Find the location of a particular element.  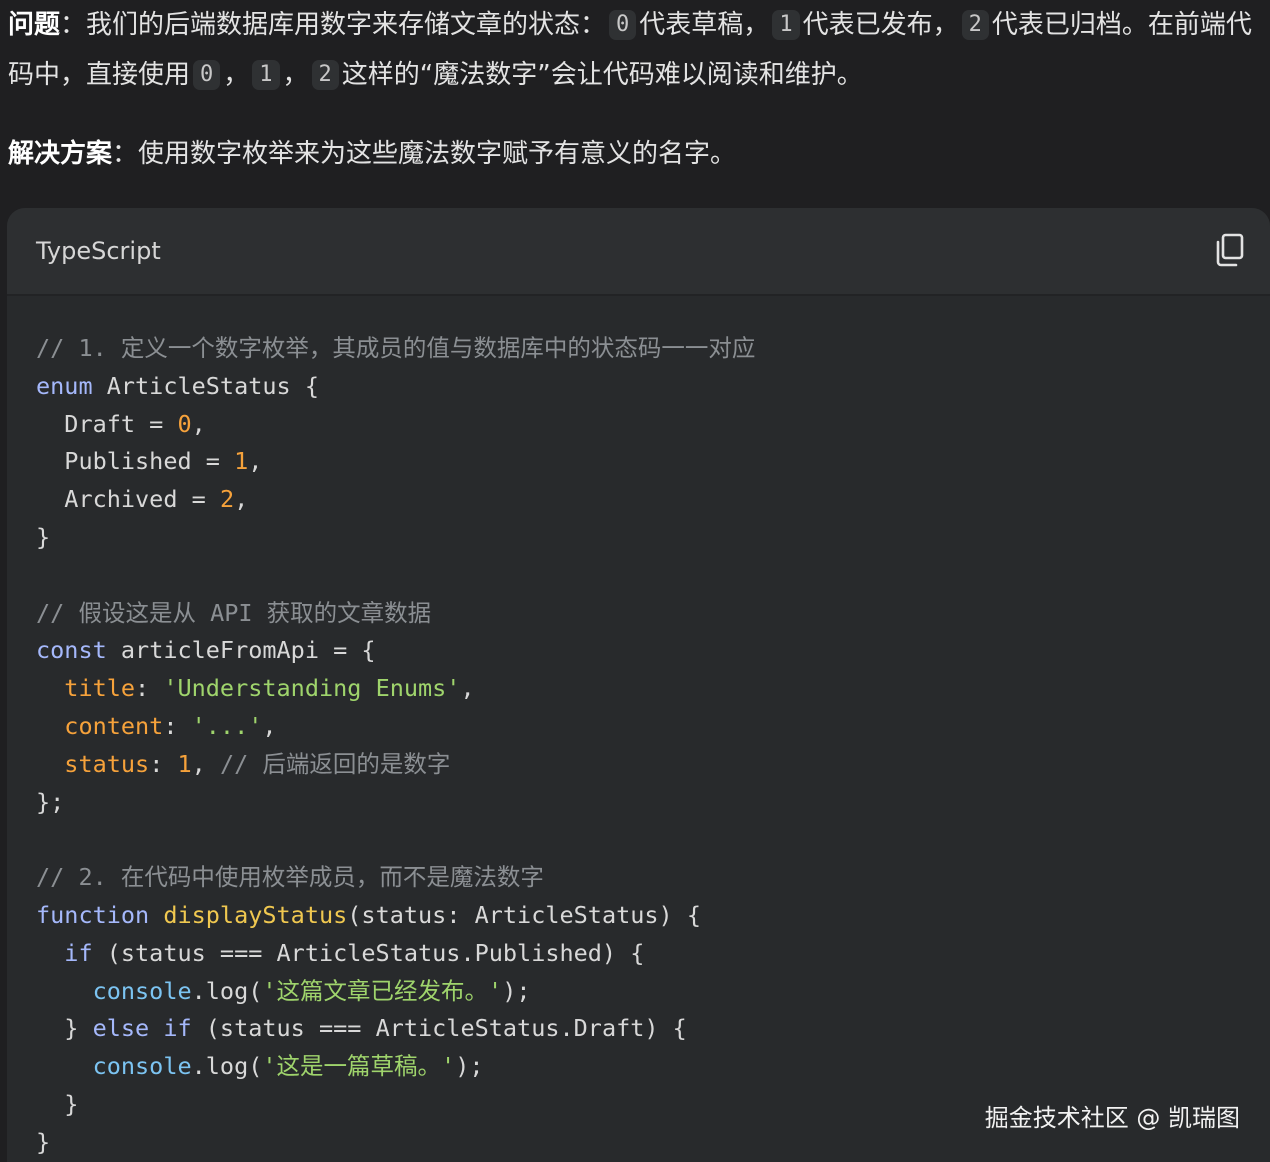

code-token: // 1. 定义一个数字枚举，其成员的值与数据库中的状态码一一对应 is located at coordinates (396, 348).